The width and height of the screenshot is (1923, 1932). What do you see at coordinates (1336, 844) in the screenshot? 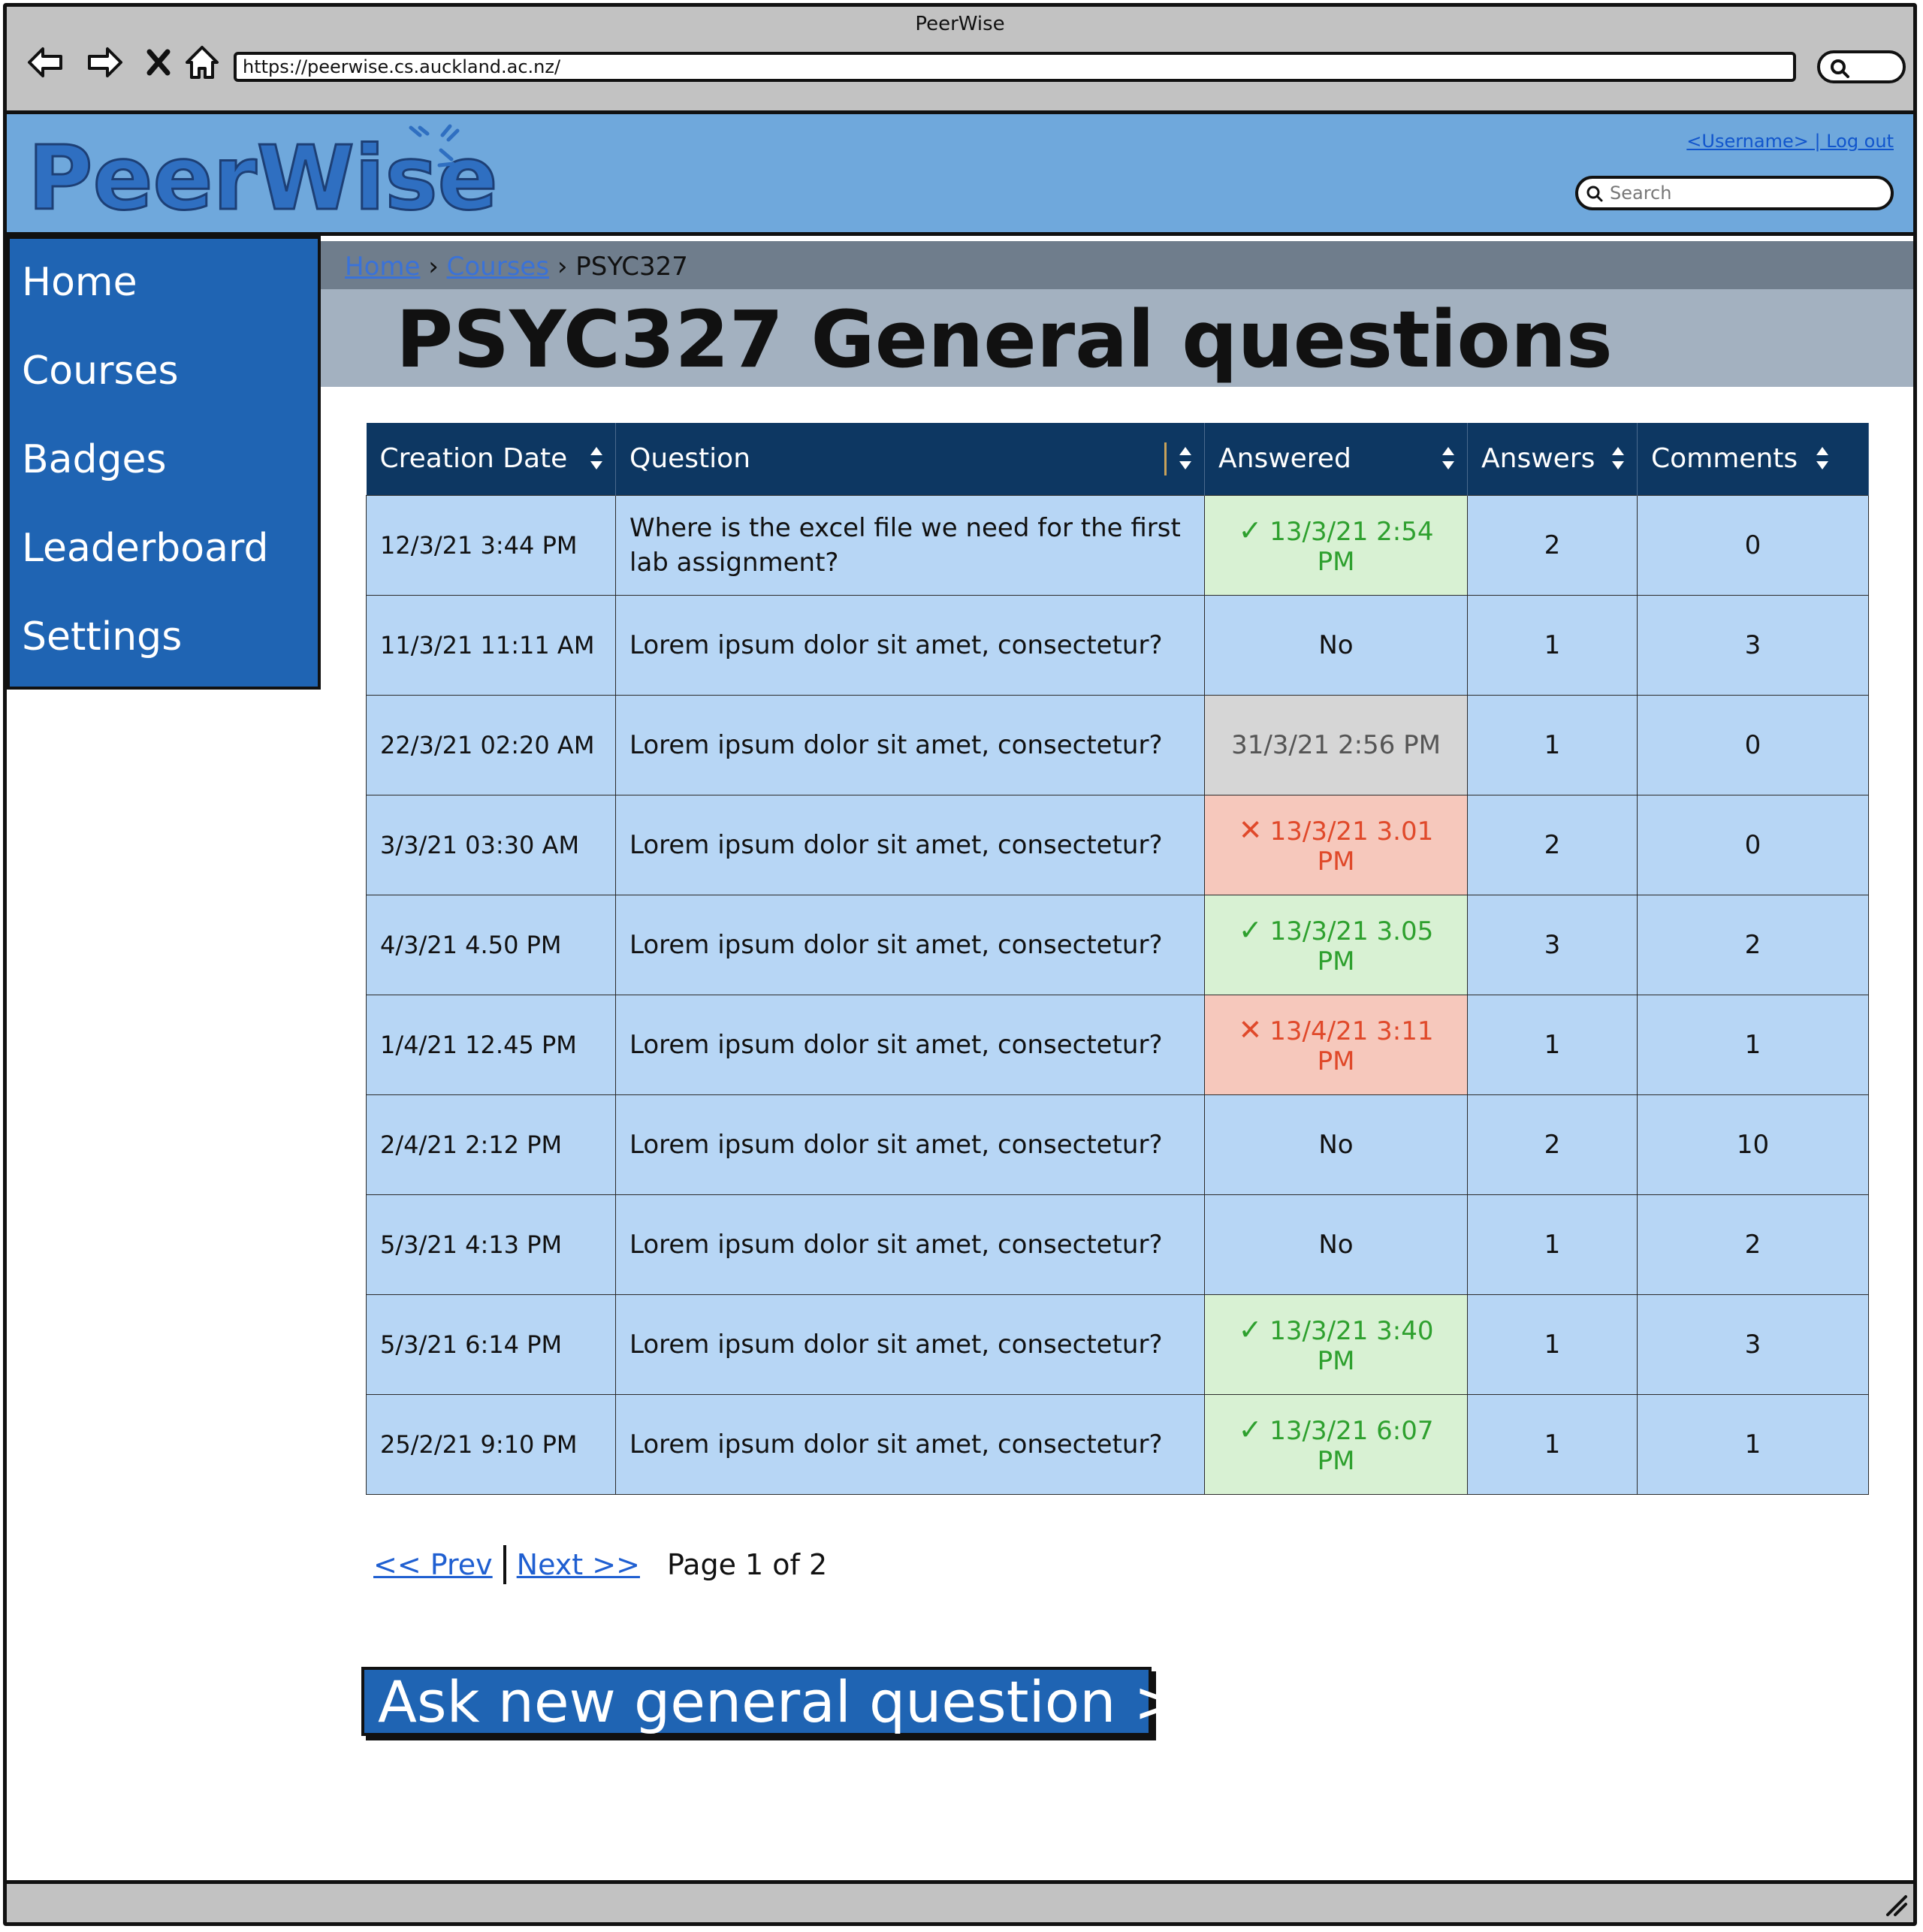
I see `cell-answered: ✕ 13/3/21 3.01 PM` at bounding box center [1336, 844].